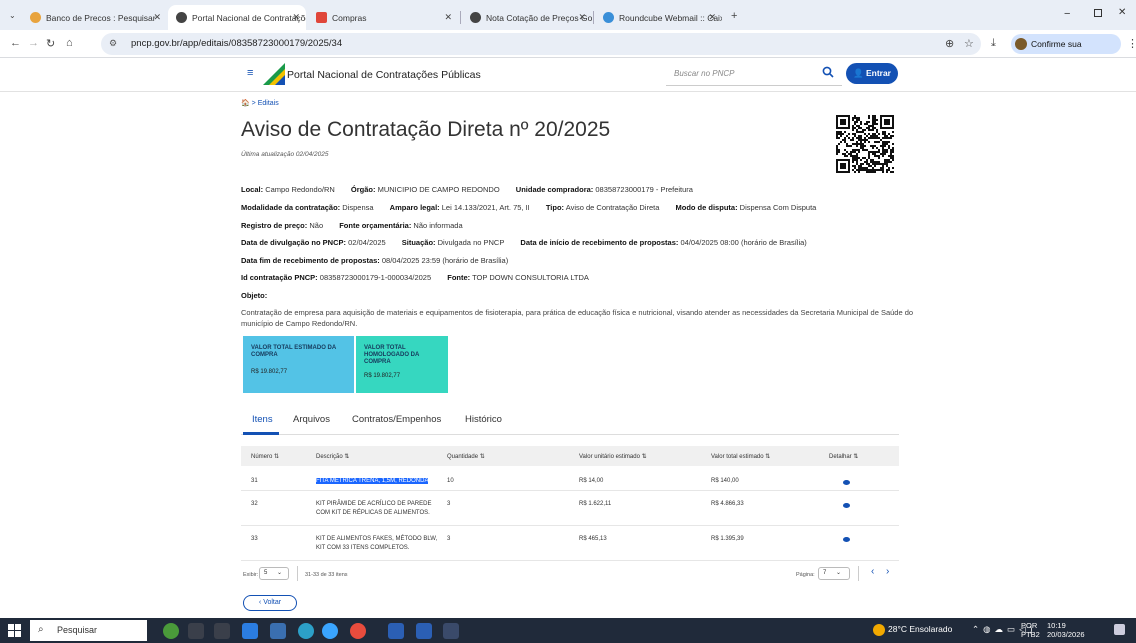 The width and height of the screenshot is (1136, 643). What do you see at coordinates (101, 17) in the screenshot?
I see `tab-label: Banco de Precos : Pesquisar` at bounding box center [101, 17].